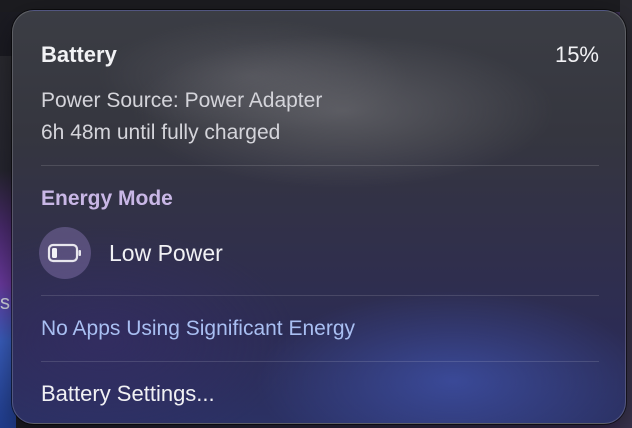 The image size is (632, 428). I want to click on background-window-fragment: s, so click(5, 303).